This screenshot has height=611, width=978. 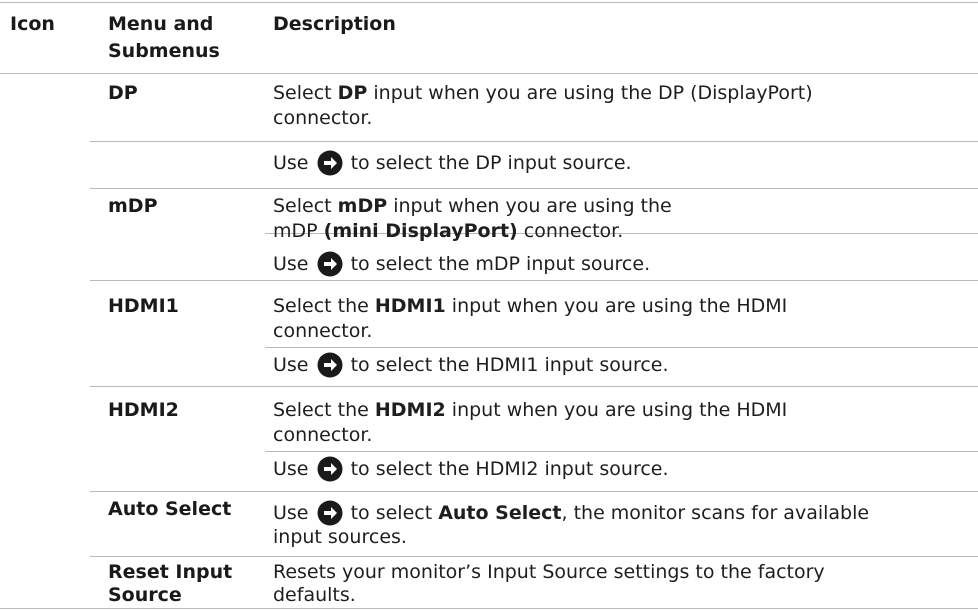 What do you see at coordinates (334, 24) in the screenshot?
I see `header-description: Description` at bounding box center [334, 24].